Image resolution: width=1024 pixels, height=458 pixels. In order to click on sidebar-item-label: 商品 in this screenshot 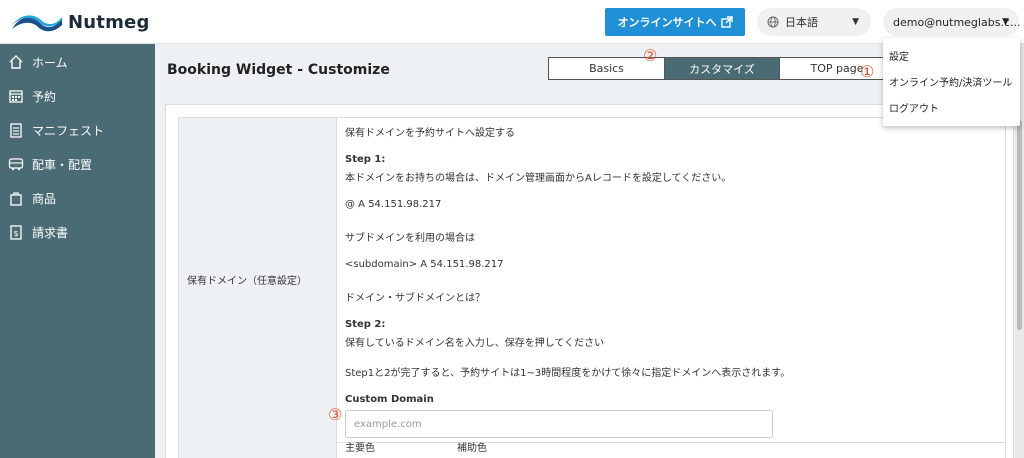, I will do `click(44, 198)`.